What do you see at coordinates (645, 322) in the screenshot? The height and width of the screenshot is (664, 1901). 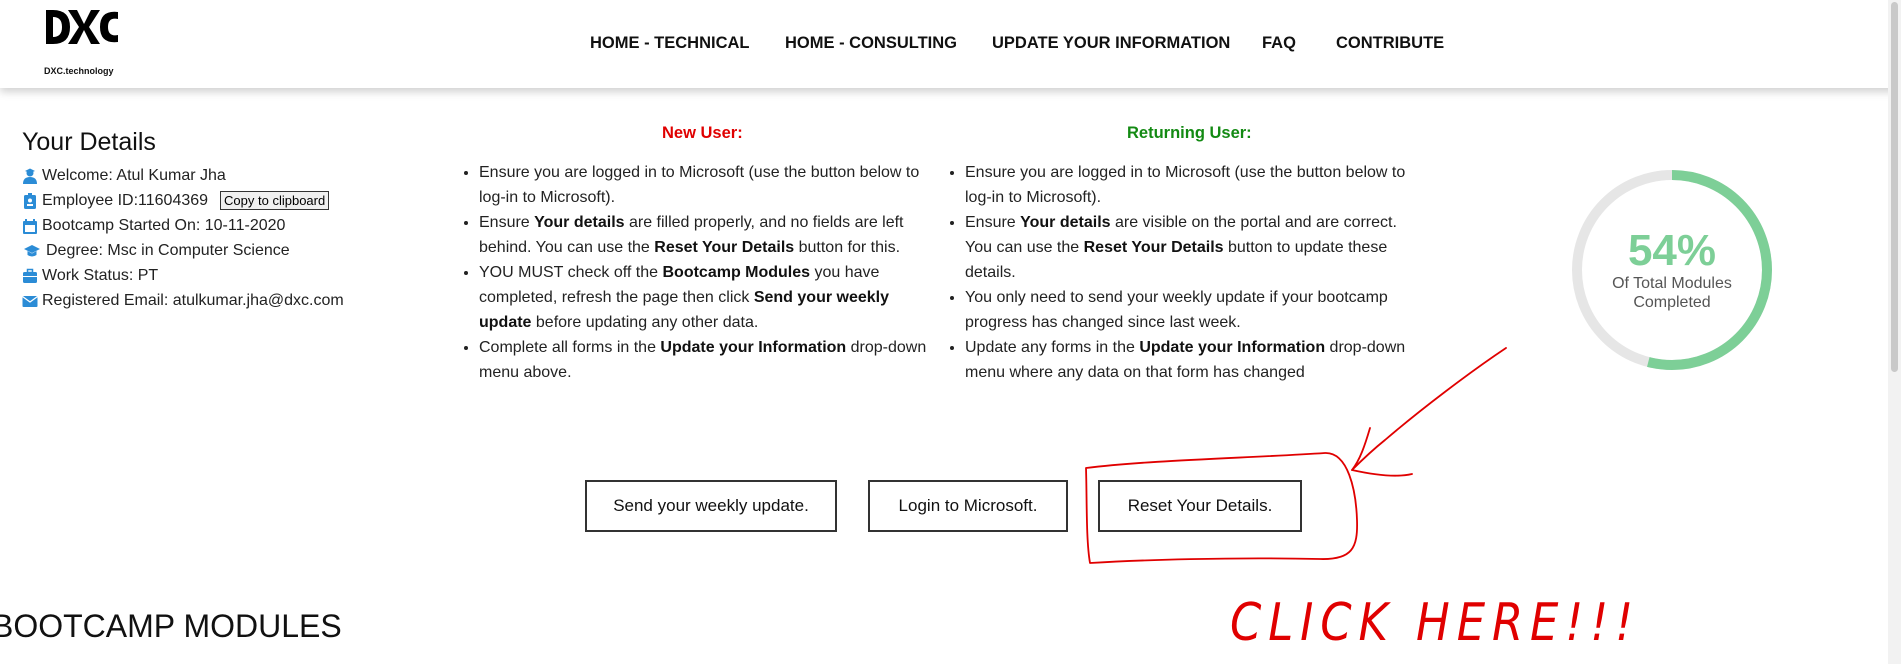 I see `instruction-text: before updating any other data.` at bounding box center [645, 322].